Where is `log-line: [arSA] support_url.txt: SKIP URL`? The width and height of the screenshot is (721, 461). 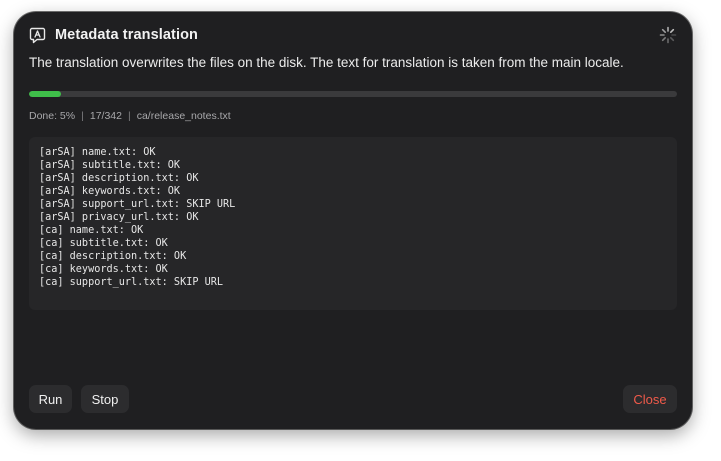 log-line: [arSA] support_url.txt: SKIP URL is located at coordinates (137, 204).